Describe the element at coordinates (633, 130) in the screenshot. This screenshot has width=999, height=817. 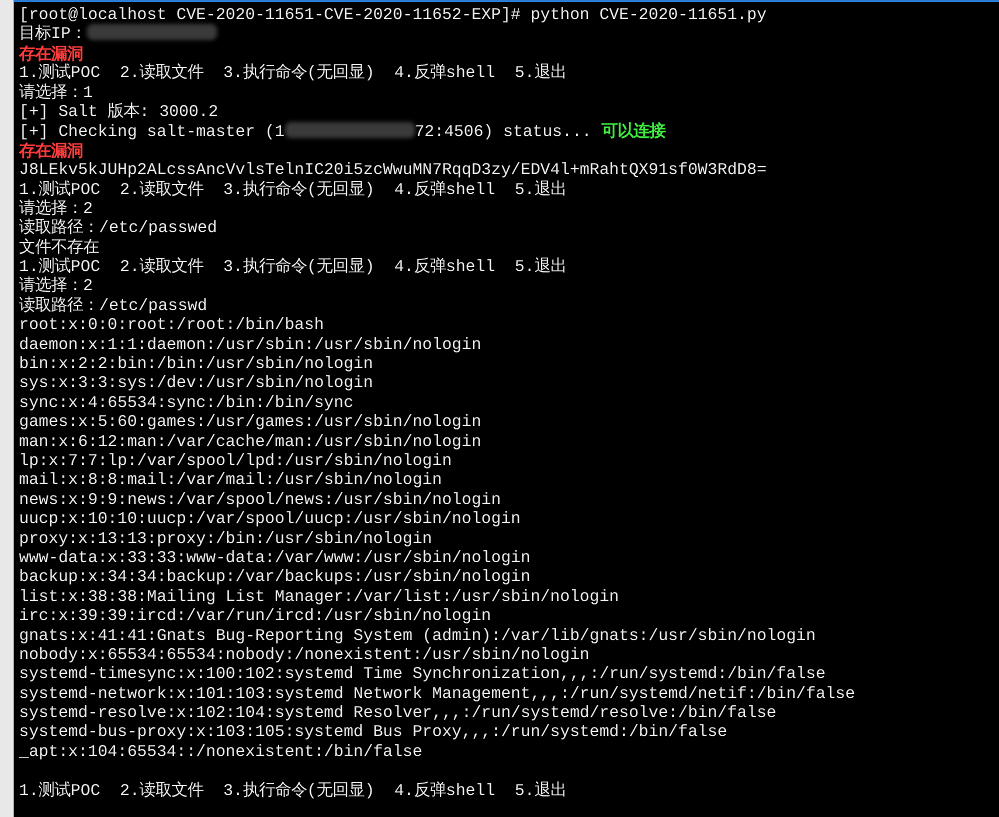
I see `success-text: 可以连接` at that location.